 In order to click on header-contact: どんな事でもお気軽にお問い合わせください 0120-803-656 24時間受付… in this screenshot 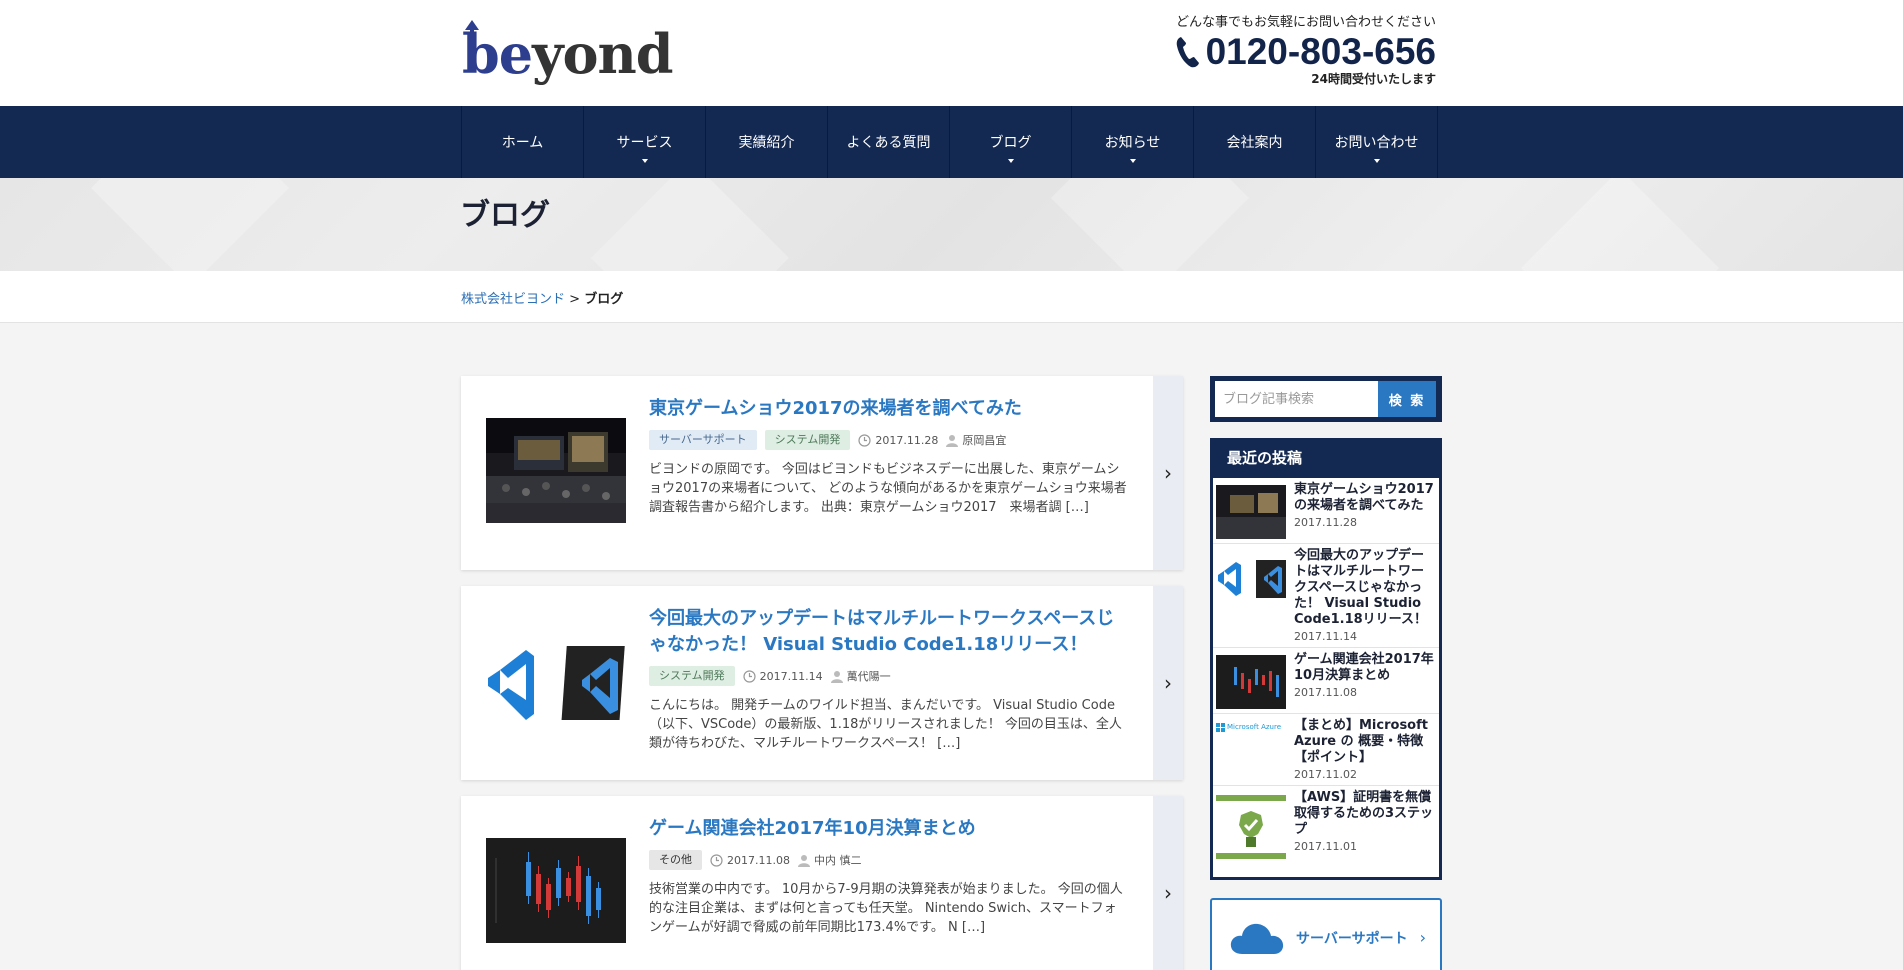, I will do `click(1306, 50)`.